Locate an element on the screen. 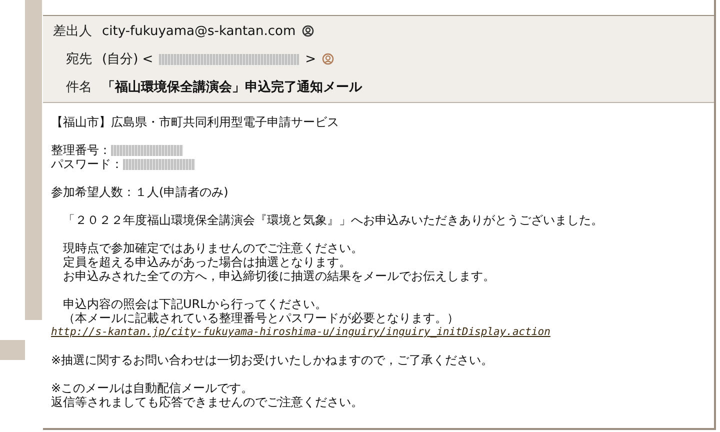 The width and height of the screenshot is (720, 432). body-text: 申込内容の照会は下記URLから行ってください。 is located at coordinates (194, 304).